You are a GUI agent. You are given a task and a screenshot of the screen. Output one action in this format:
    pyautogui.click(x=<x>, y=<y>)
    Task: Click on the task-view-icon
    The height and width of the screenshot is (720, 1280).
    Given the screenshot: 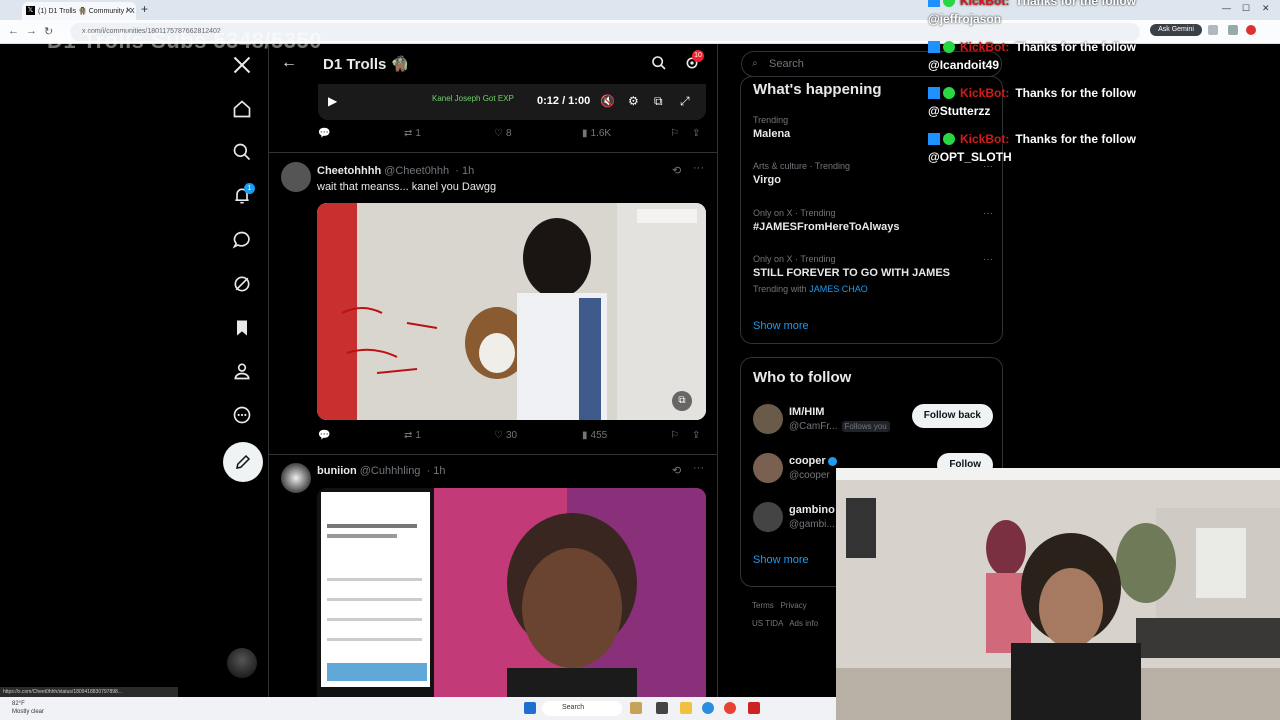 What is the action you would take?
    pyautogui.click(x=662, y=708)
    